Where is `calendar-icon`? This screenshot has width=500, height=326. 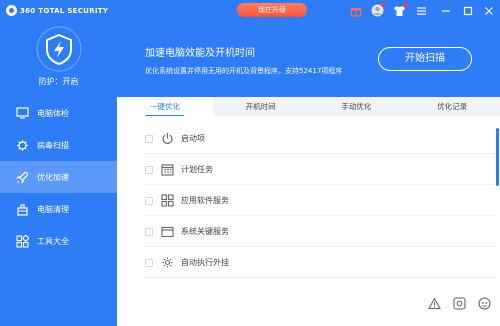 calendar-icon is located at coordinates (167, 169).